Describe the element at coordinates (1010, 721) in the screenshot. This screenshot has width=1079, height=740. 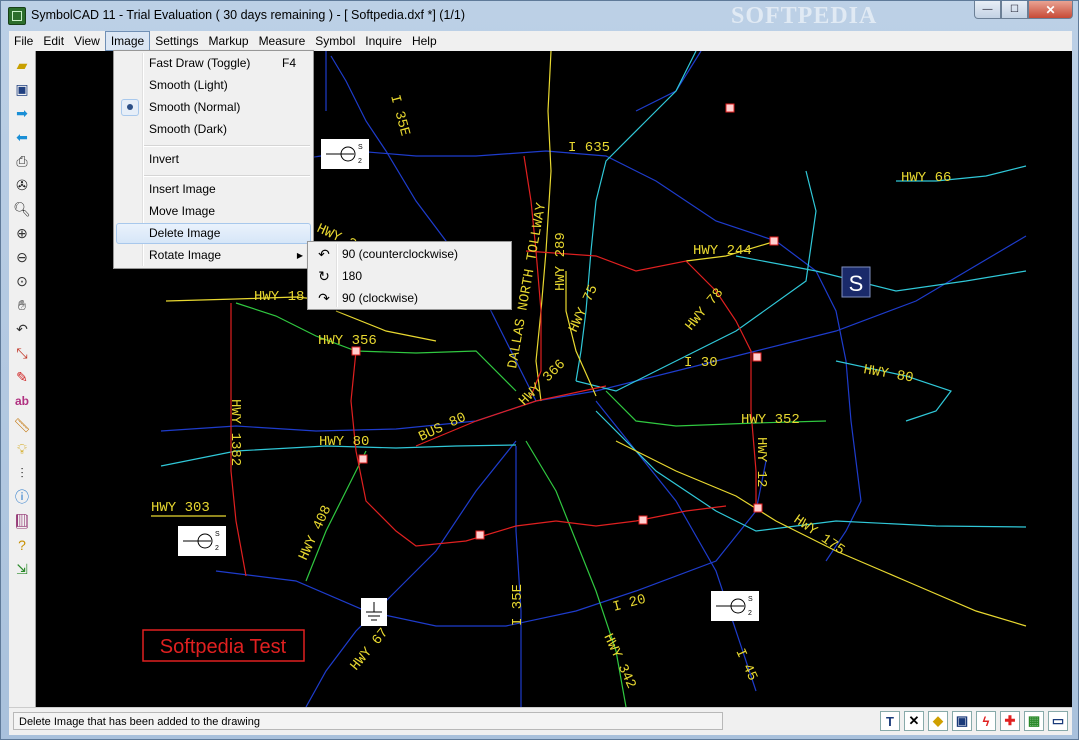
I see `color-tool-icon: ✚` at that location.